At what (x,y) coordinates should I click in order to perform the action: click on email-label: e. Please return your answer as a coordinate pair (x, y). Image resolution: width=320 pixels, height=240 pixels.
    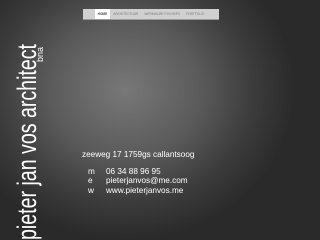
    Looking at the image, I should click on (90, 180).